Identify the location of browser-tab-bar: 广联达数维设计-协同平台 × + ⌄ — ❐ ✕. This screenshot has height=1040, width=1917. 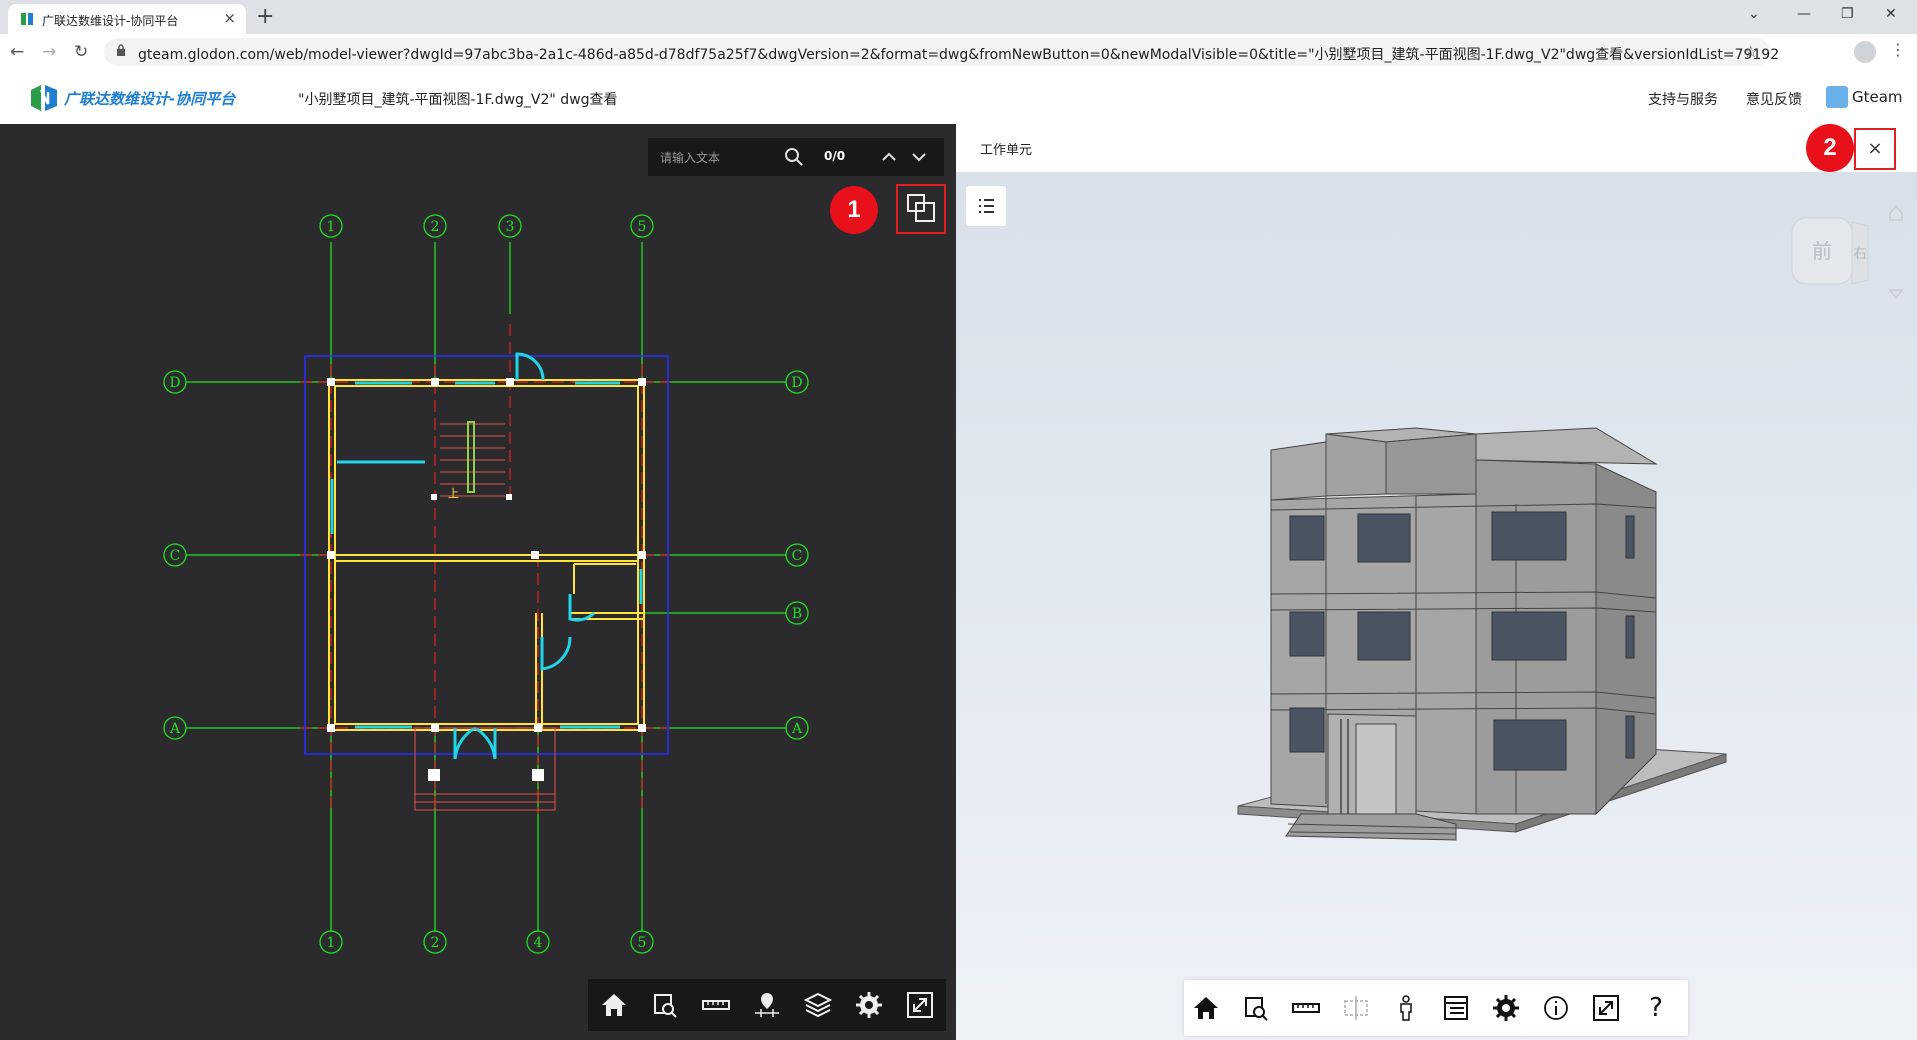
(958, 17).